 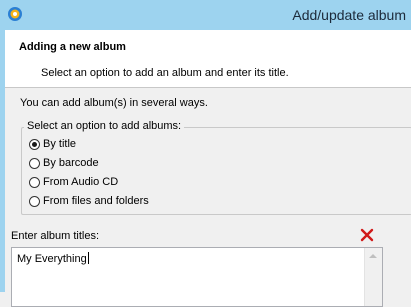 I want to click on option-by-title: By title, so click(x=52, y=144).